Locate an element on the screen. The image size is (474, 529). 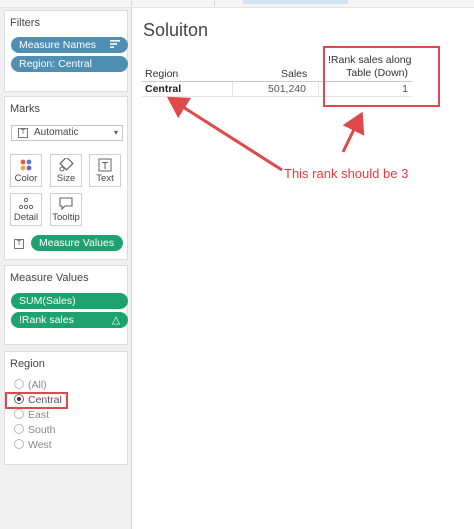
arrow-to-region-cell is located at coordinates (224, 134).